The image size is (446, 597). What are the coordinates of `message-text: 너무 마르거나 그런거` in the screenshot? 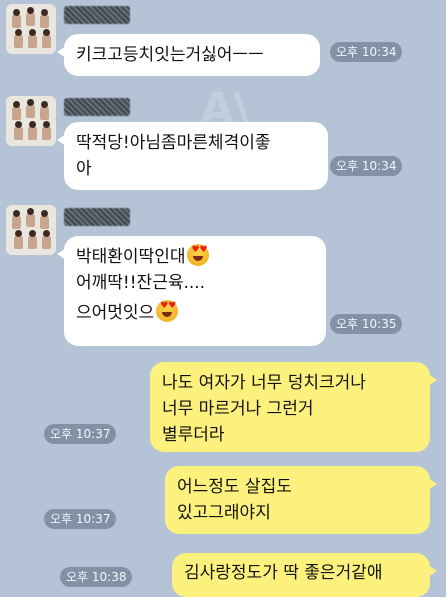 It's located at (238, 409).